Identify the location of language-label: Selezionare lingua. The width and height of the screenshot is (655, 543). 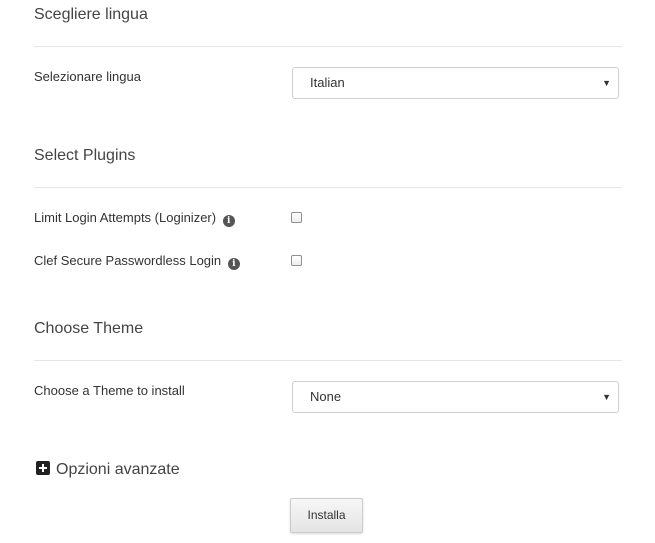
(87, 76).